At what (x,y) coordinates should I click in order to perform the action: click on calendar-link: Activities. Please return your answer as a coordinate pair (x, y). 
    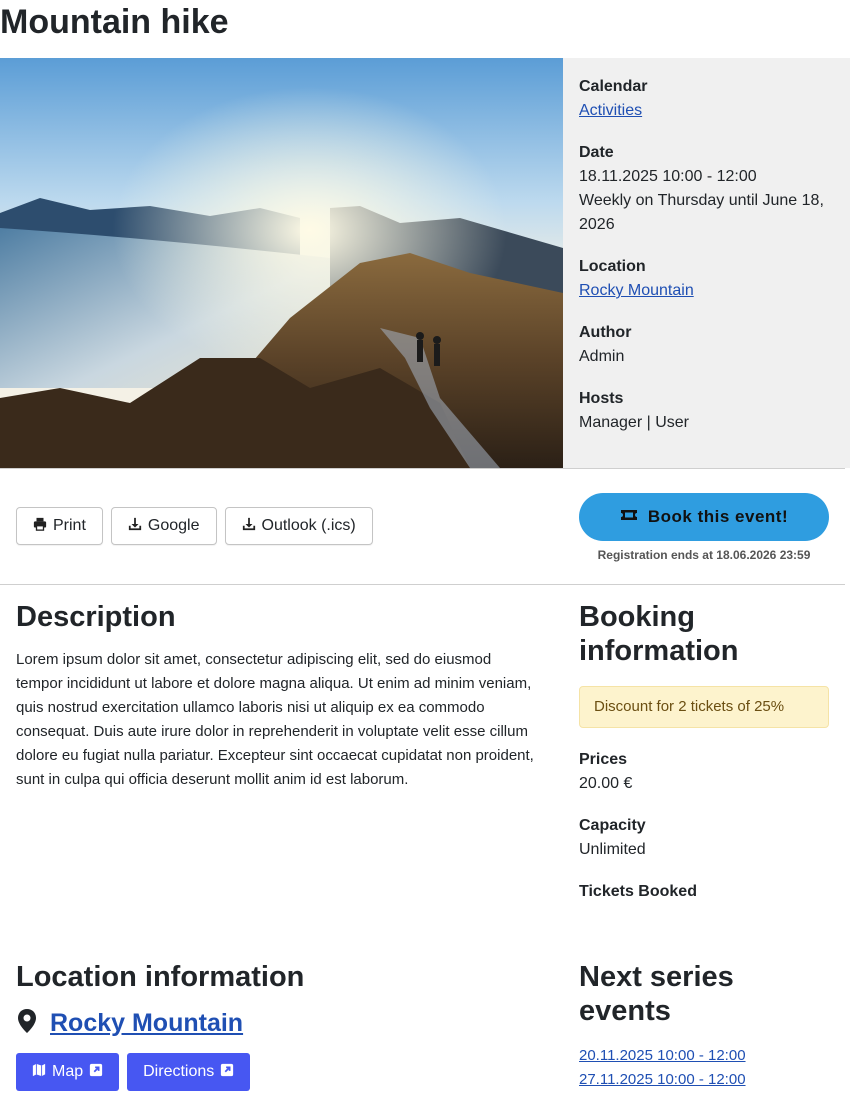
    Looking at the image, I should click on (610, 110).